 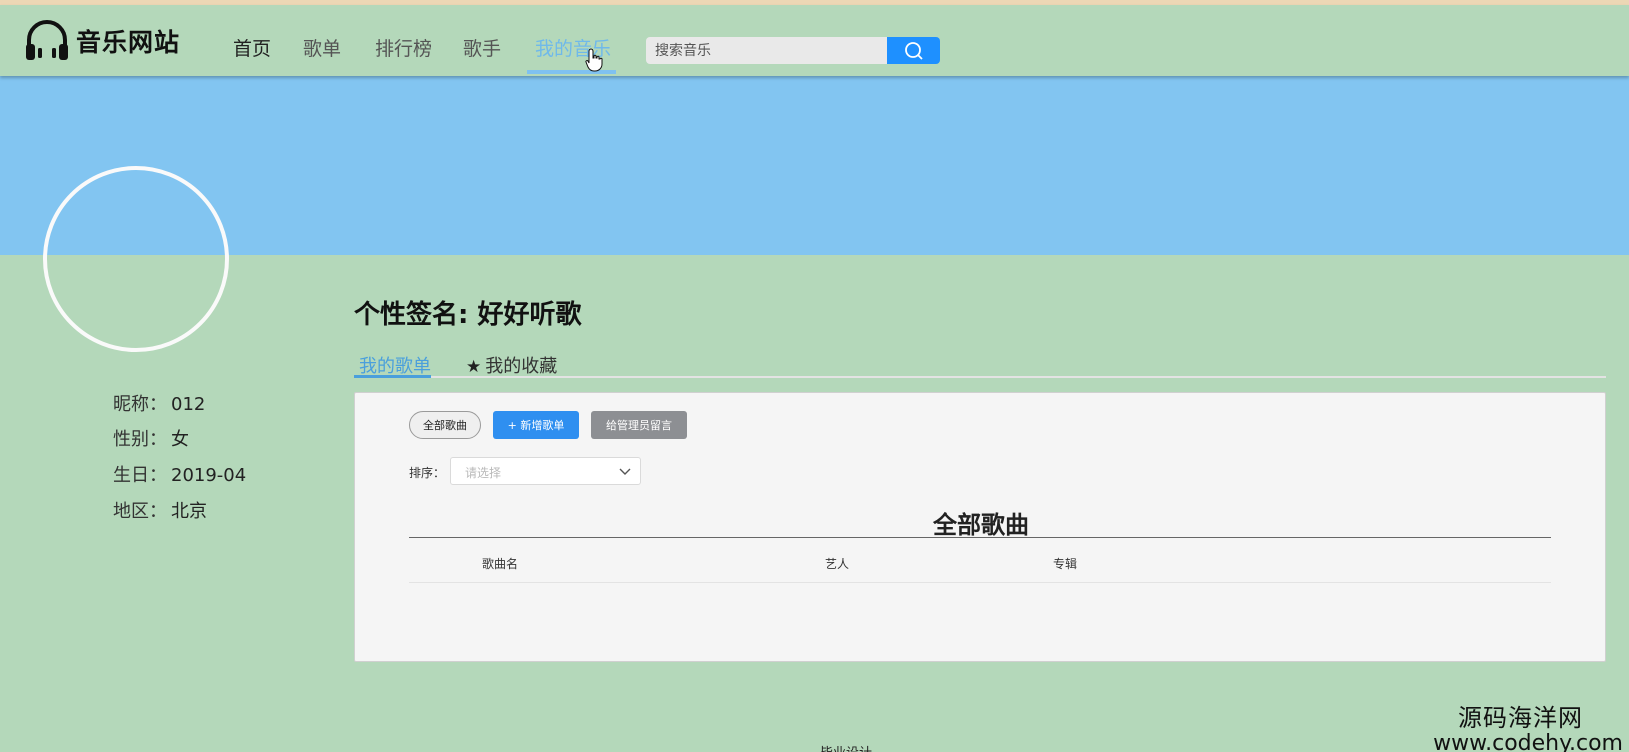 I want to click on hand-cursor-icon, so click(x=594, y=60).